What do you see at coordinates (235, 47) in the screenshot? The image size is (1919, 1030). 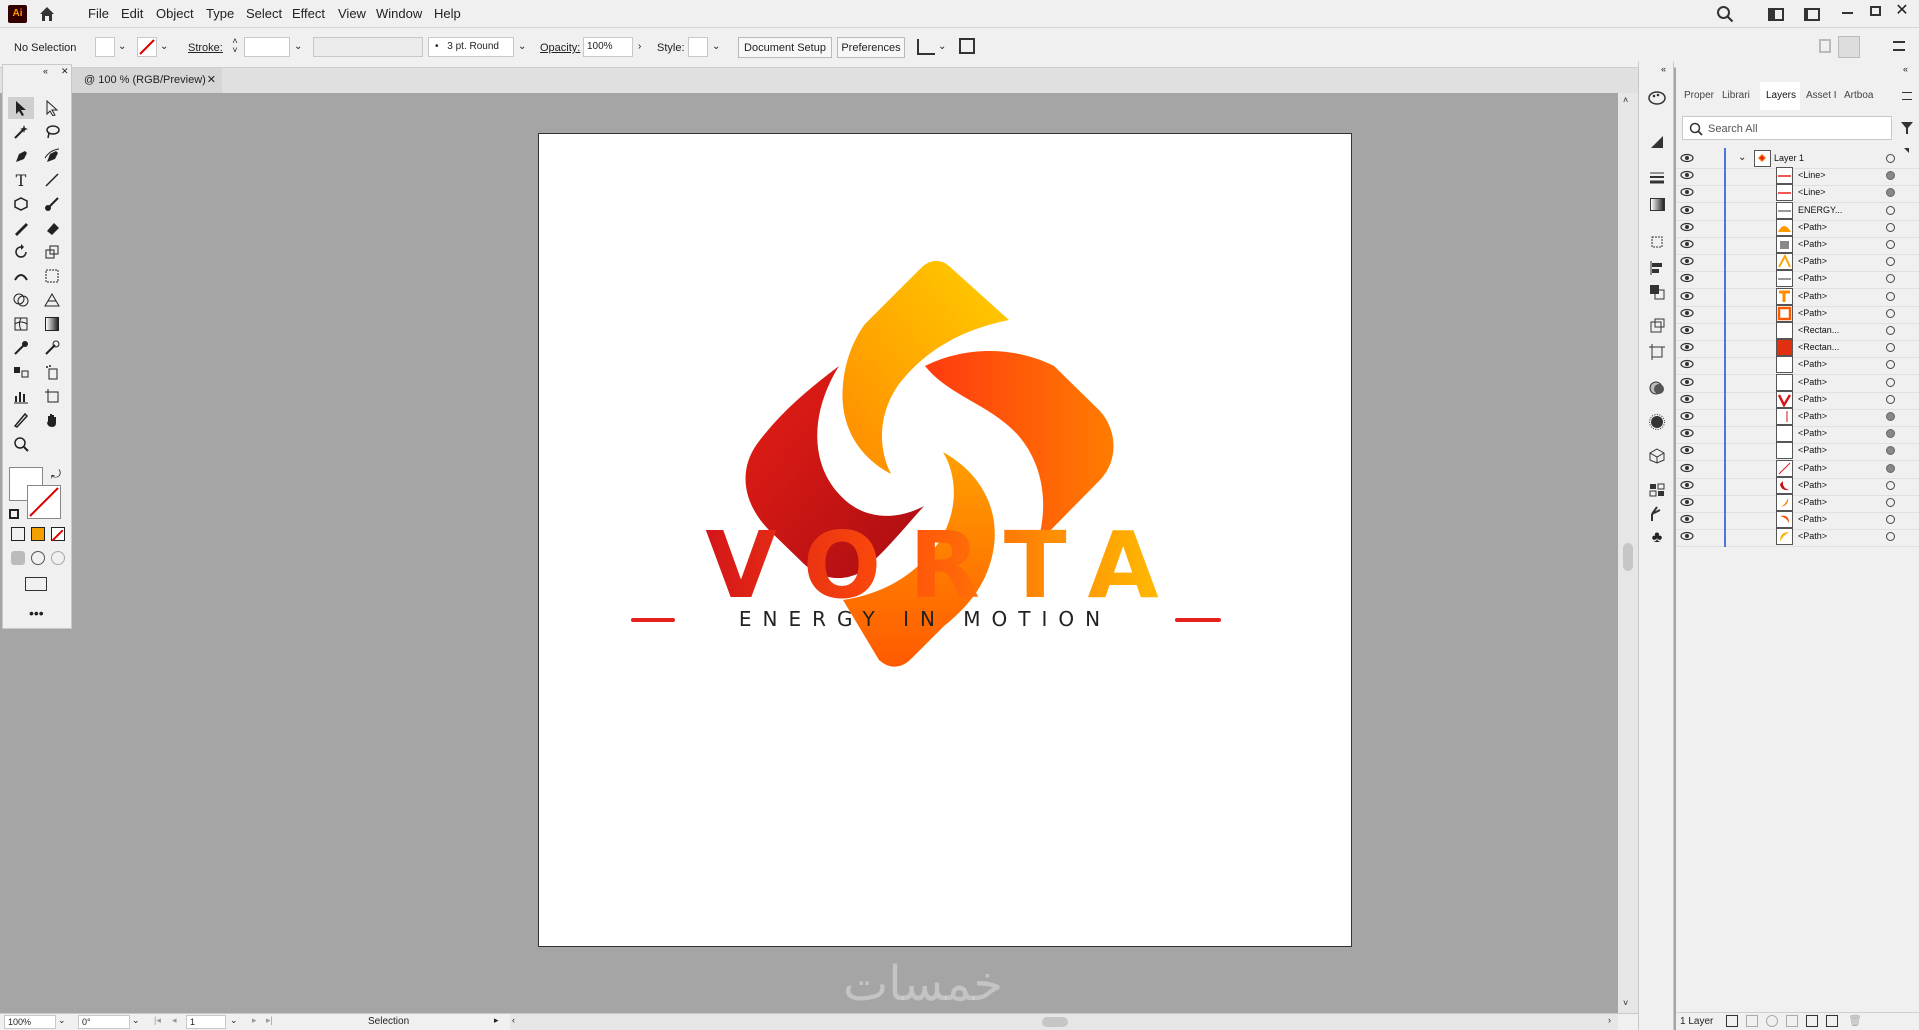 I see `stroke-stepper: ˄ ˅` at bounding box center [235, 47].